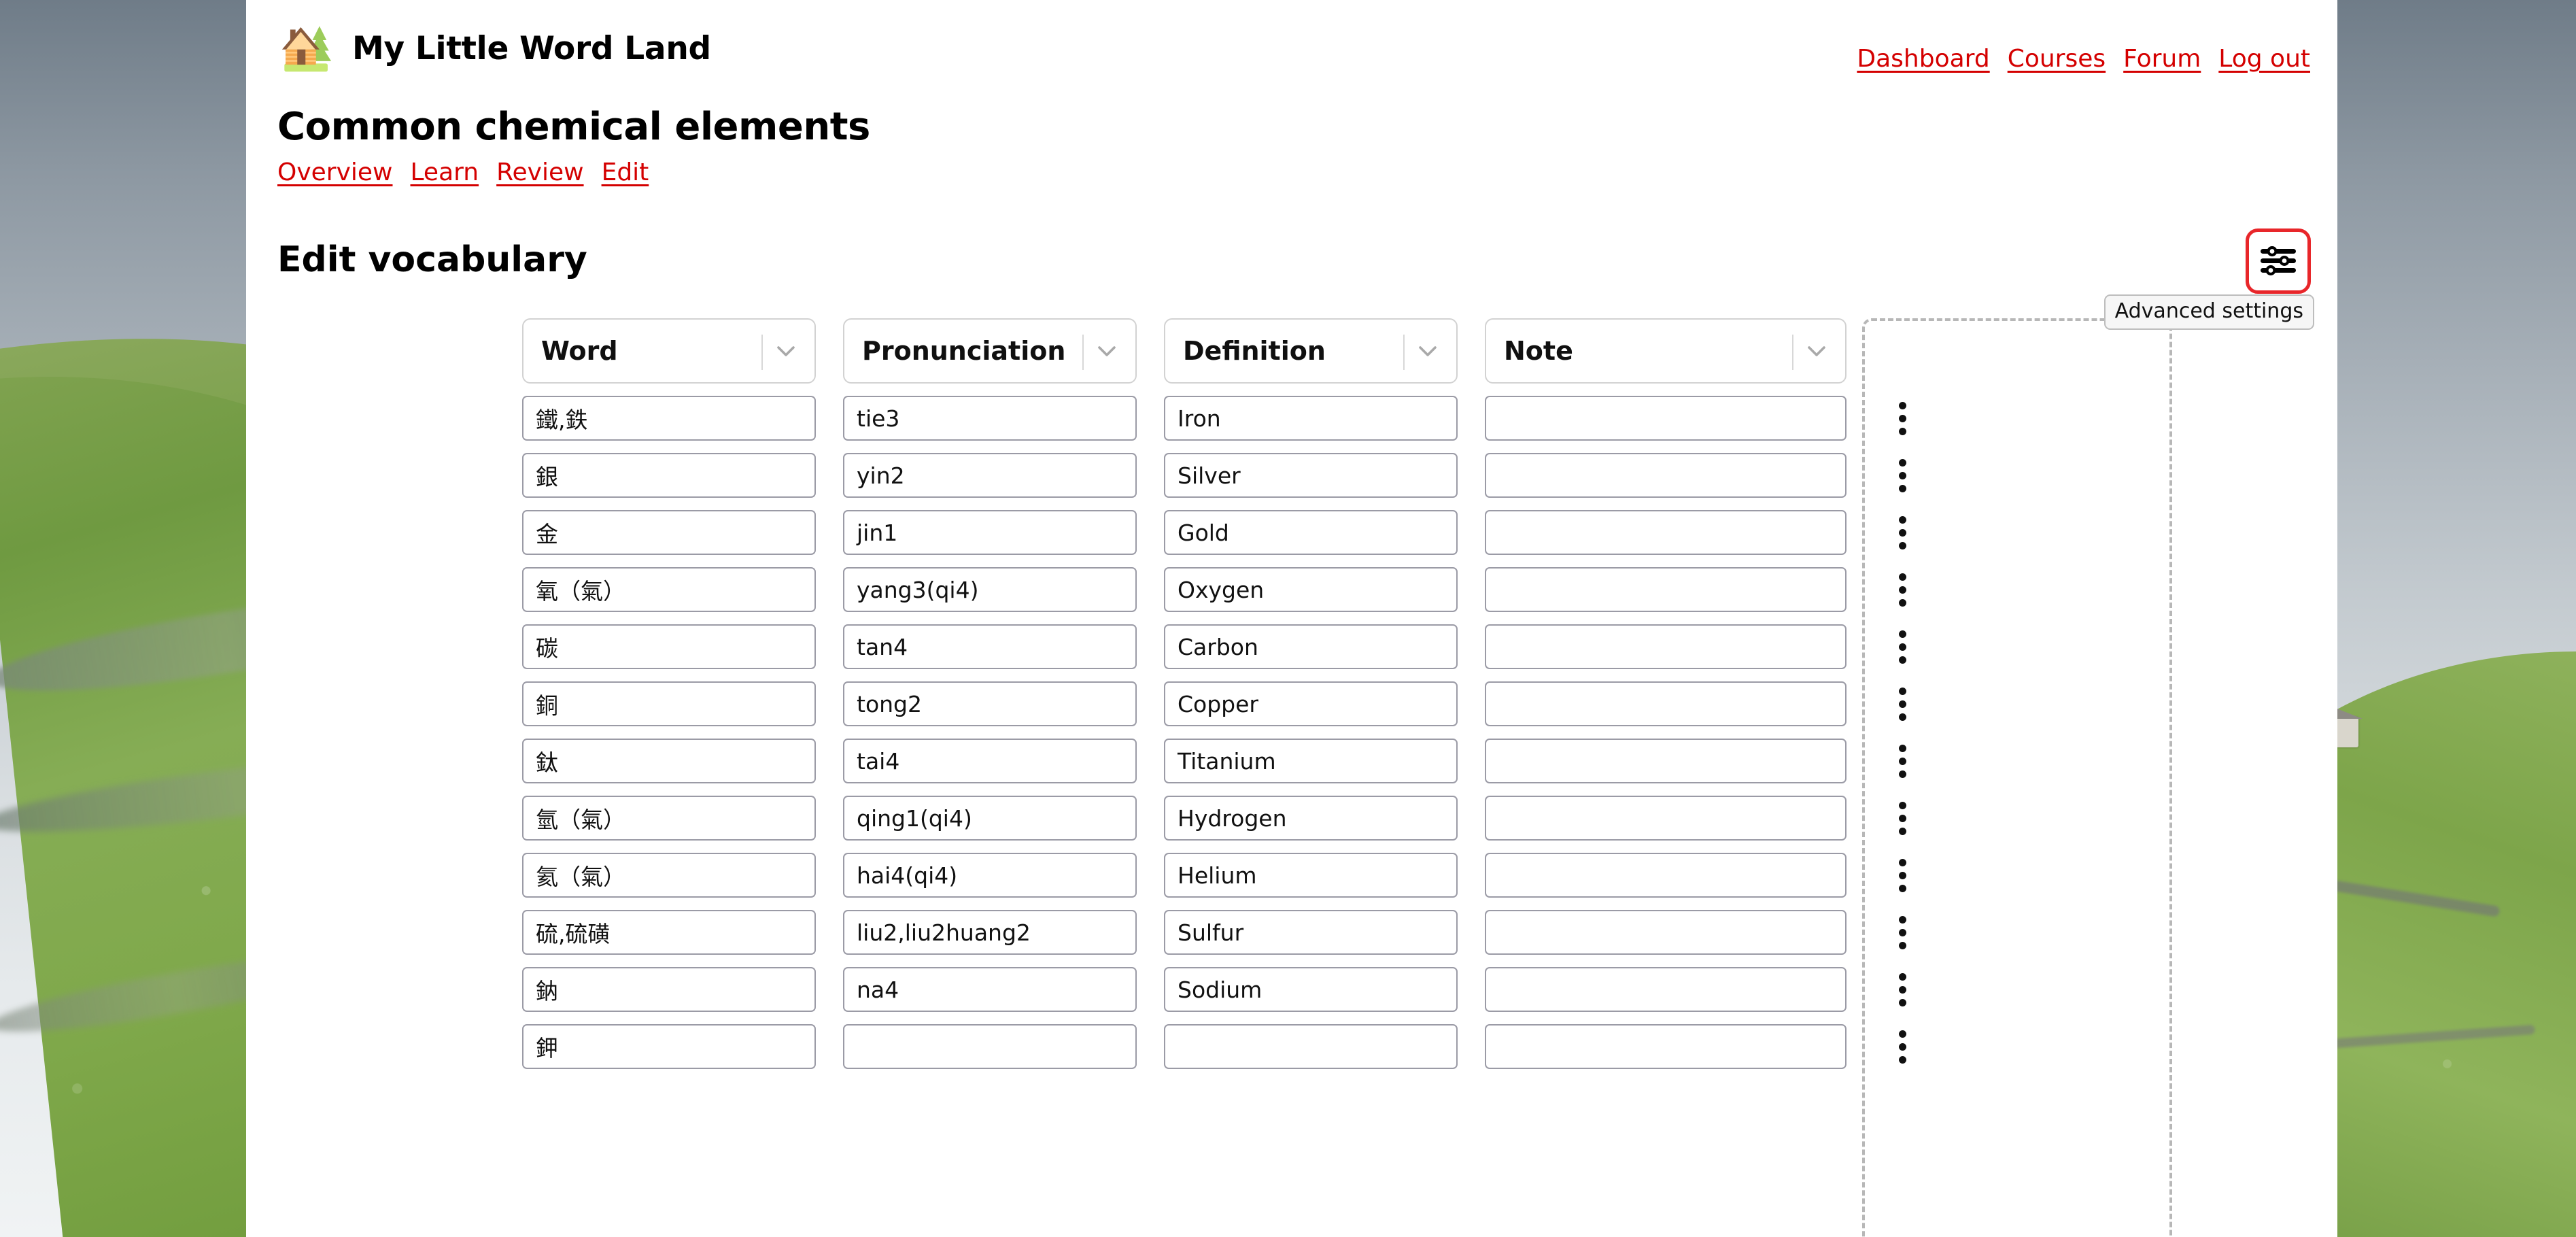  Describe the element at coordinates (1923, 59) in the screenshot. I see `nav-dashboard: Dashboard` at that location.